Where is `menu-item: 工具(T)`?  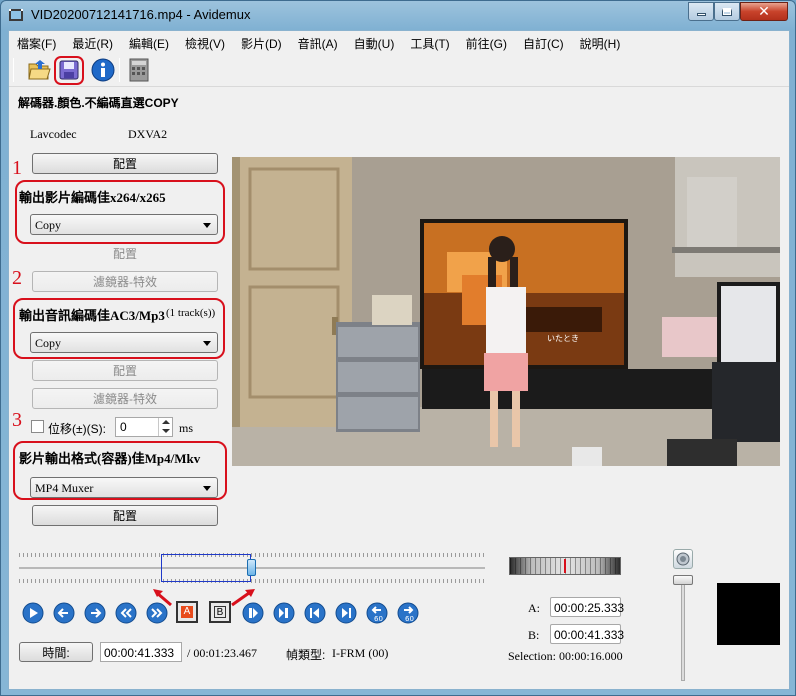 menu-item: 工具(T) is located at coordinates (429, 42).